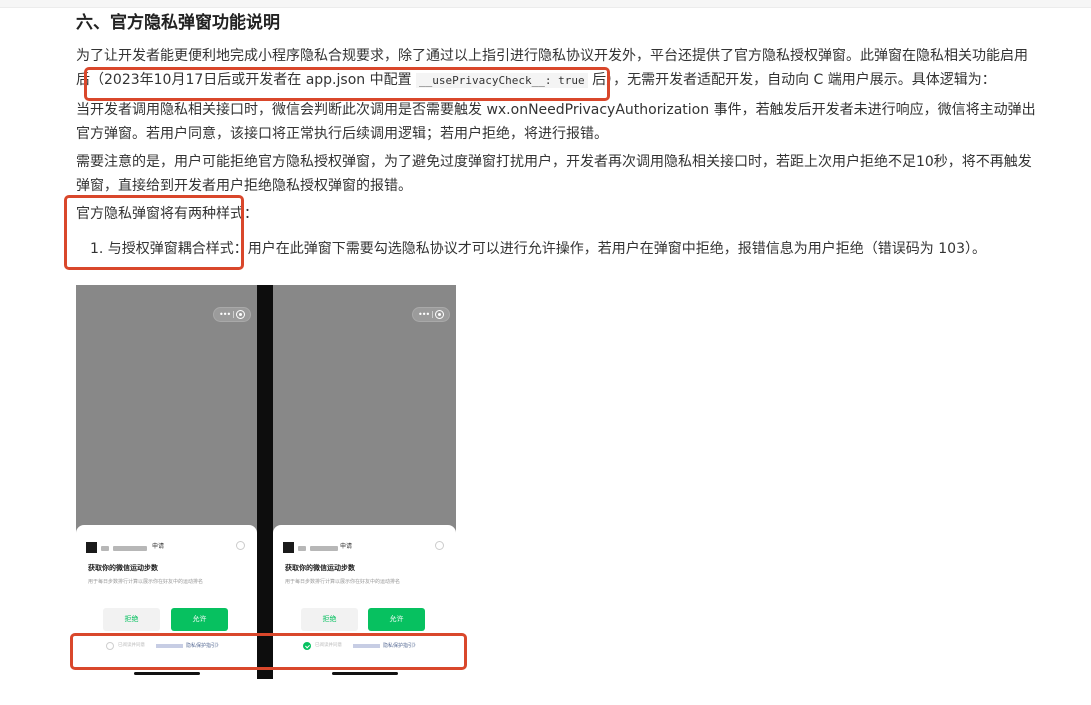 This screenshot has width=1091, height=705. I want to click on top-bar, so click(545, 4).